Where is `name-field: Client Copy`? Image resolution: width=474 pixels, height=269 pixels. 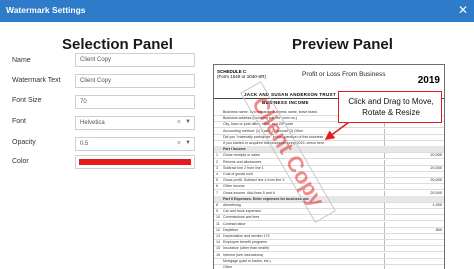
name-field: Client Copy is located at coordinates (135, 60).